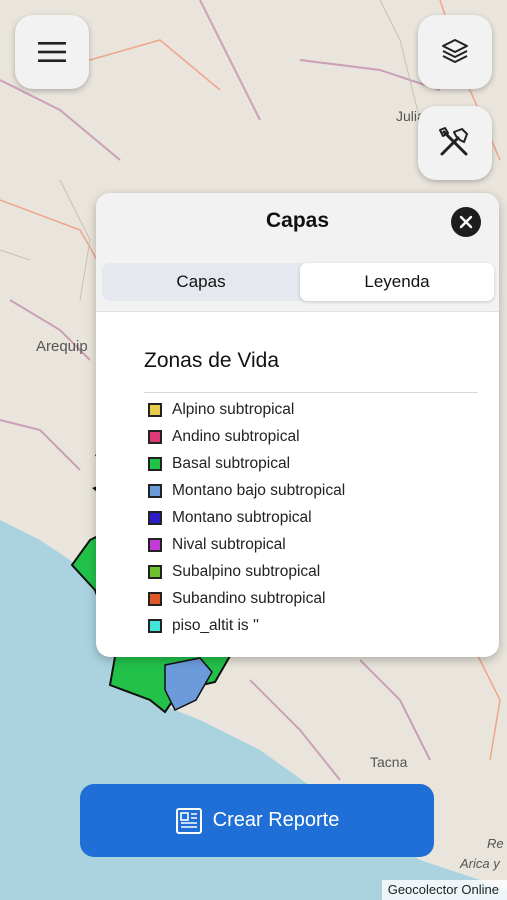 The image size is (507, 900). I want to click on map-label-tacna: Tacna, so click(389, 762).